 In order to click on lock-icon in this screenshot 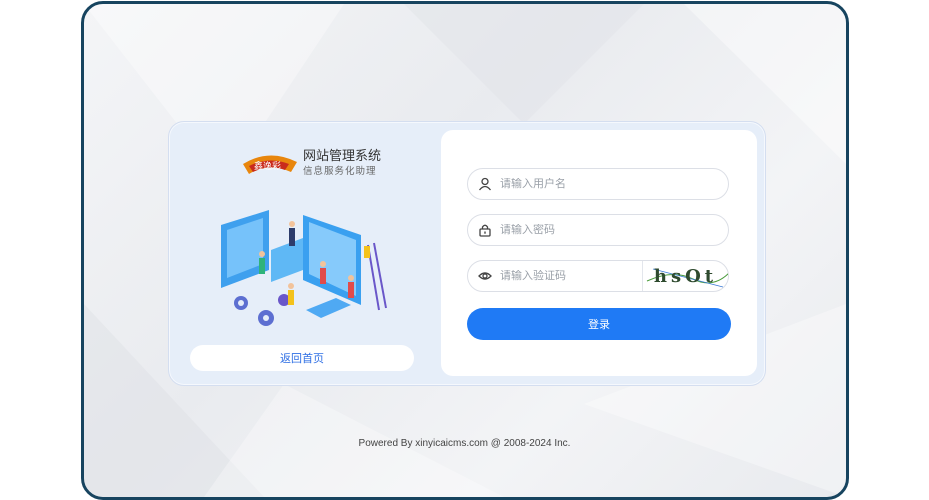, I will do `click(485, 230)`.